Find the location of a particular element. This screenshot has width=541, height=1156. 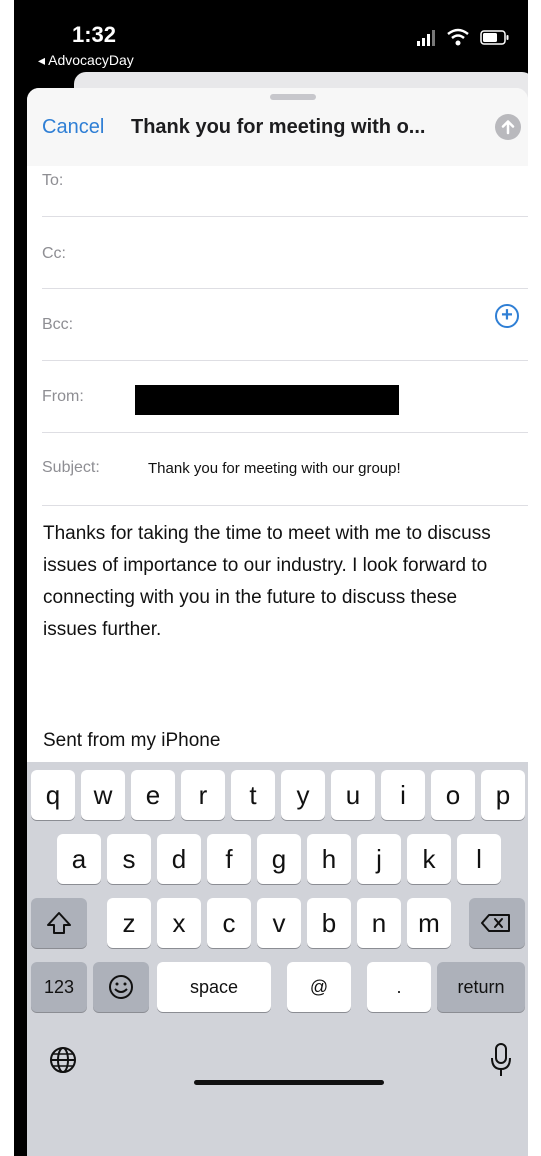

cc-label: Cc: is located at coordinates (54, 253).